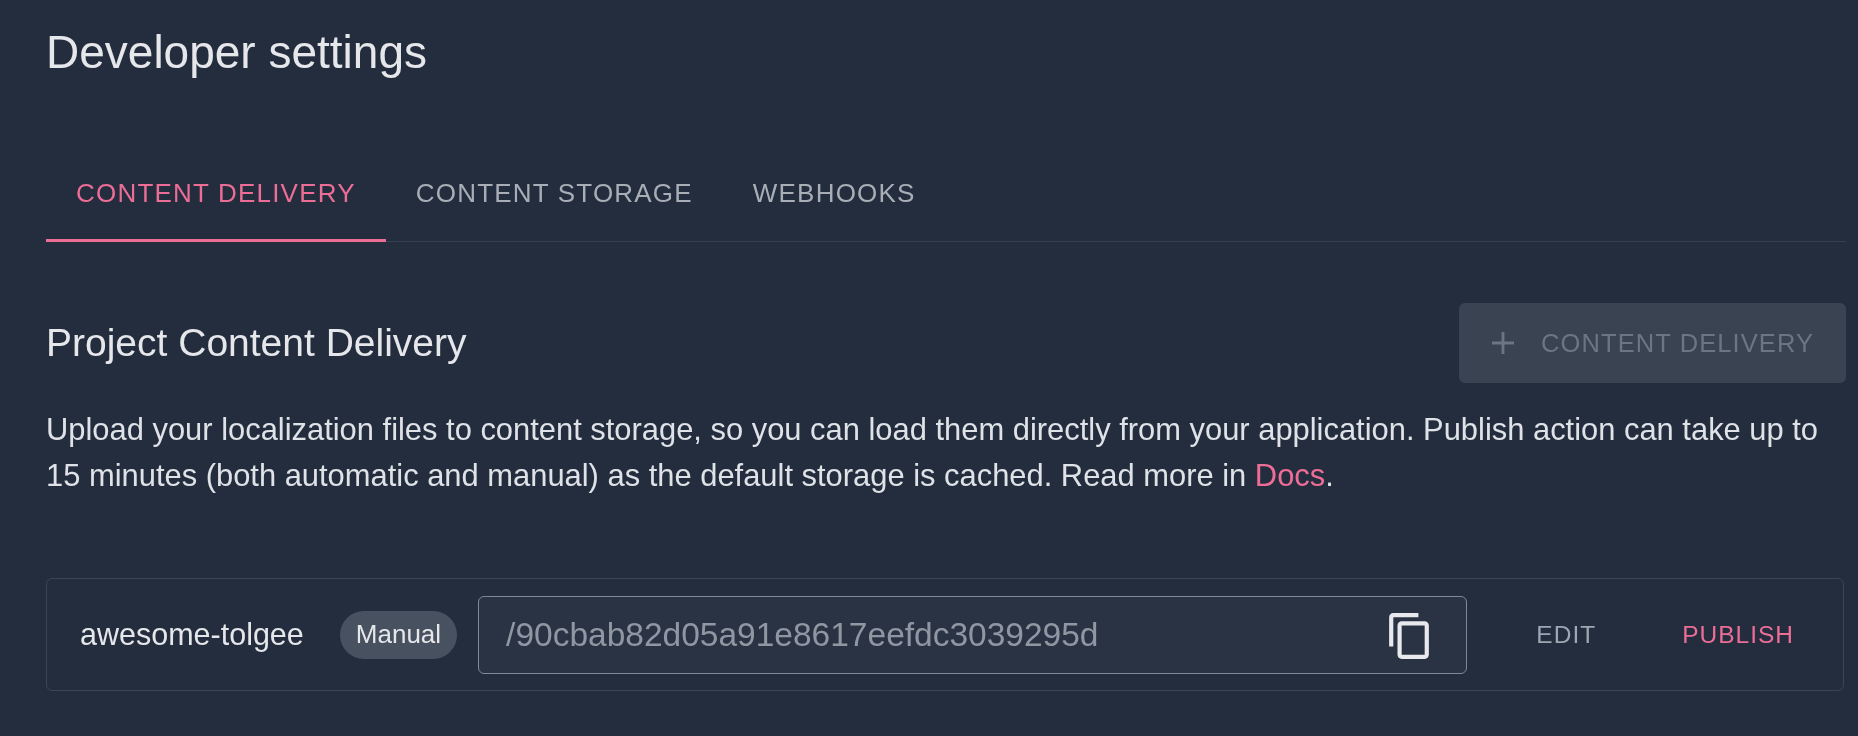 This screenshot has width=1858, height=736. I want to click on copy-icon, so click(1409, 635).